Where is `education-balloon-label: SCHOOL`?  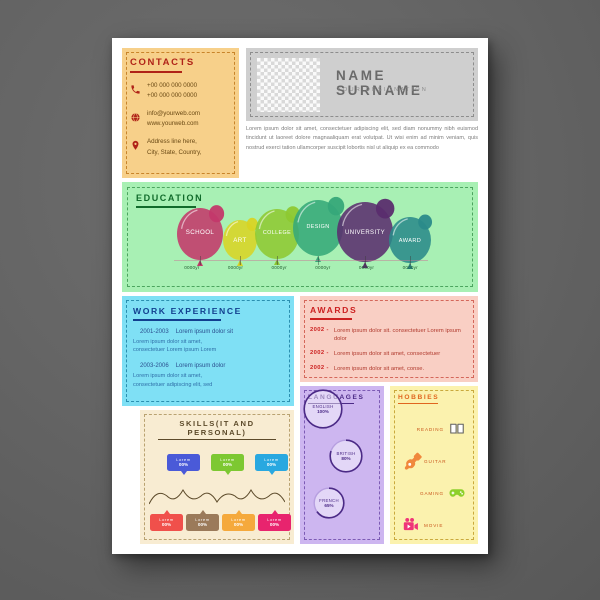 education-balloon-label: SCHOOL is located at coordinates (200, 232).